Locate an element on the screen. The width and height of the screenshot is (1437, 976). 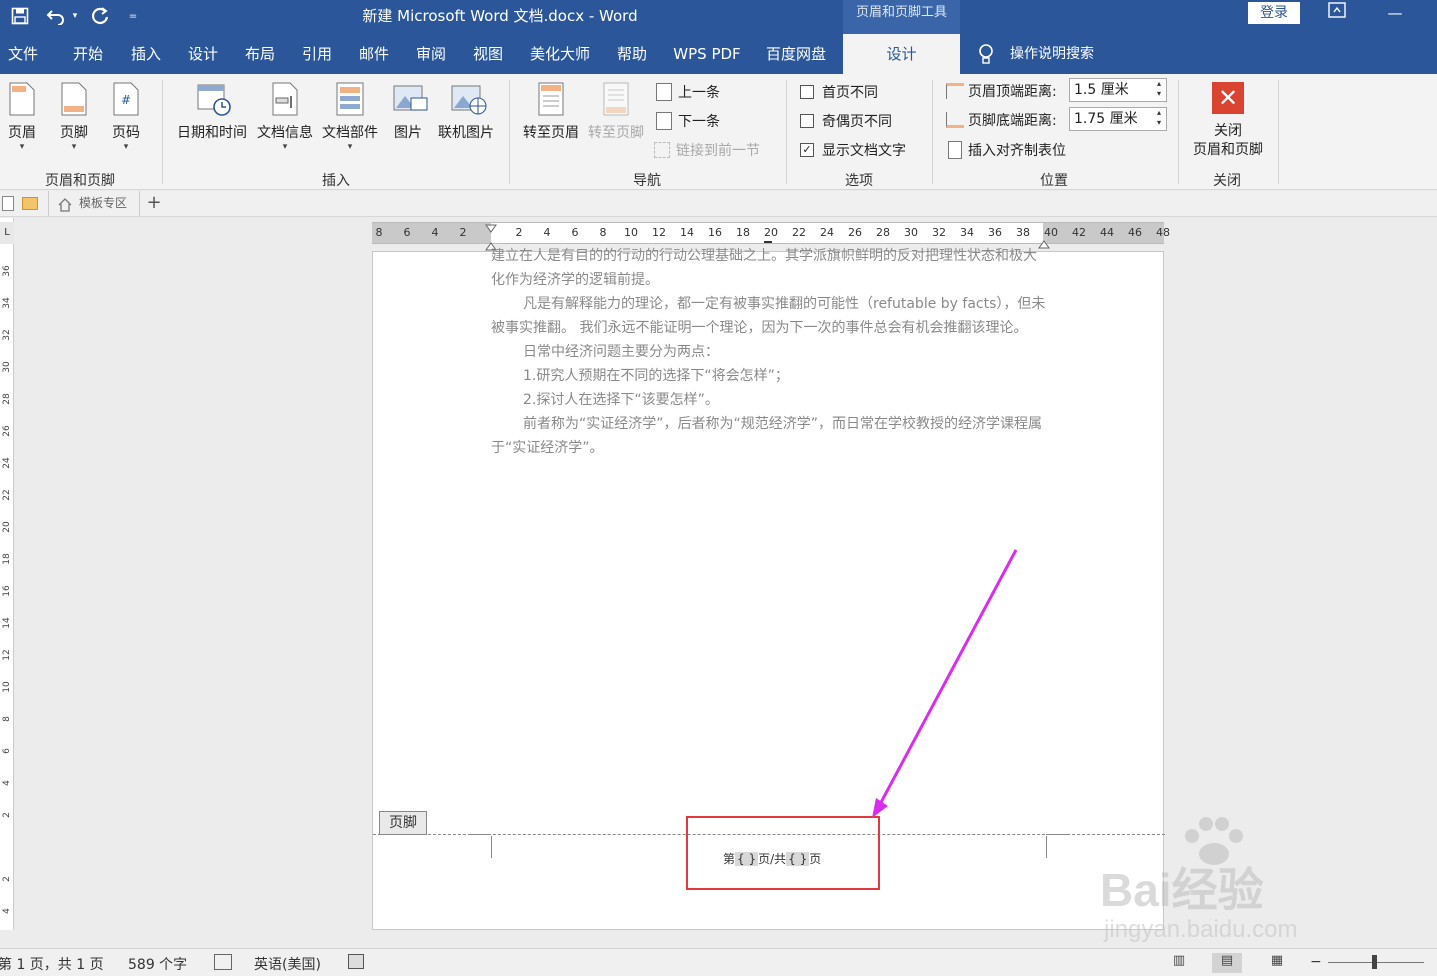
tab-help: 帮助 is located at coordinates (632, 54).